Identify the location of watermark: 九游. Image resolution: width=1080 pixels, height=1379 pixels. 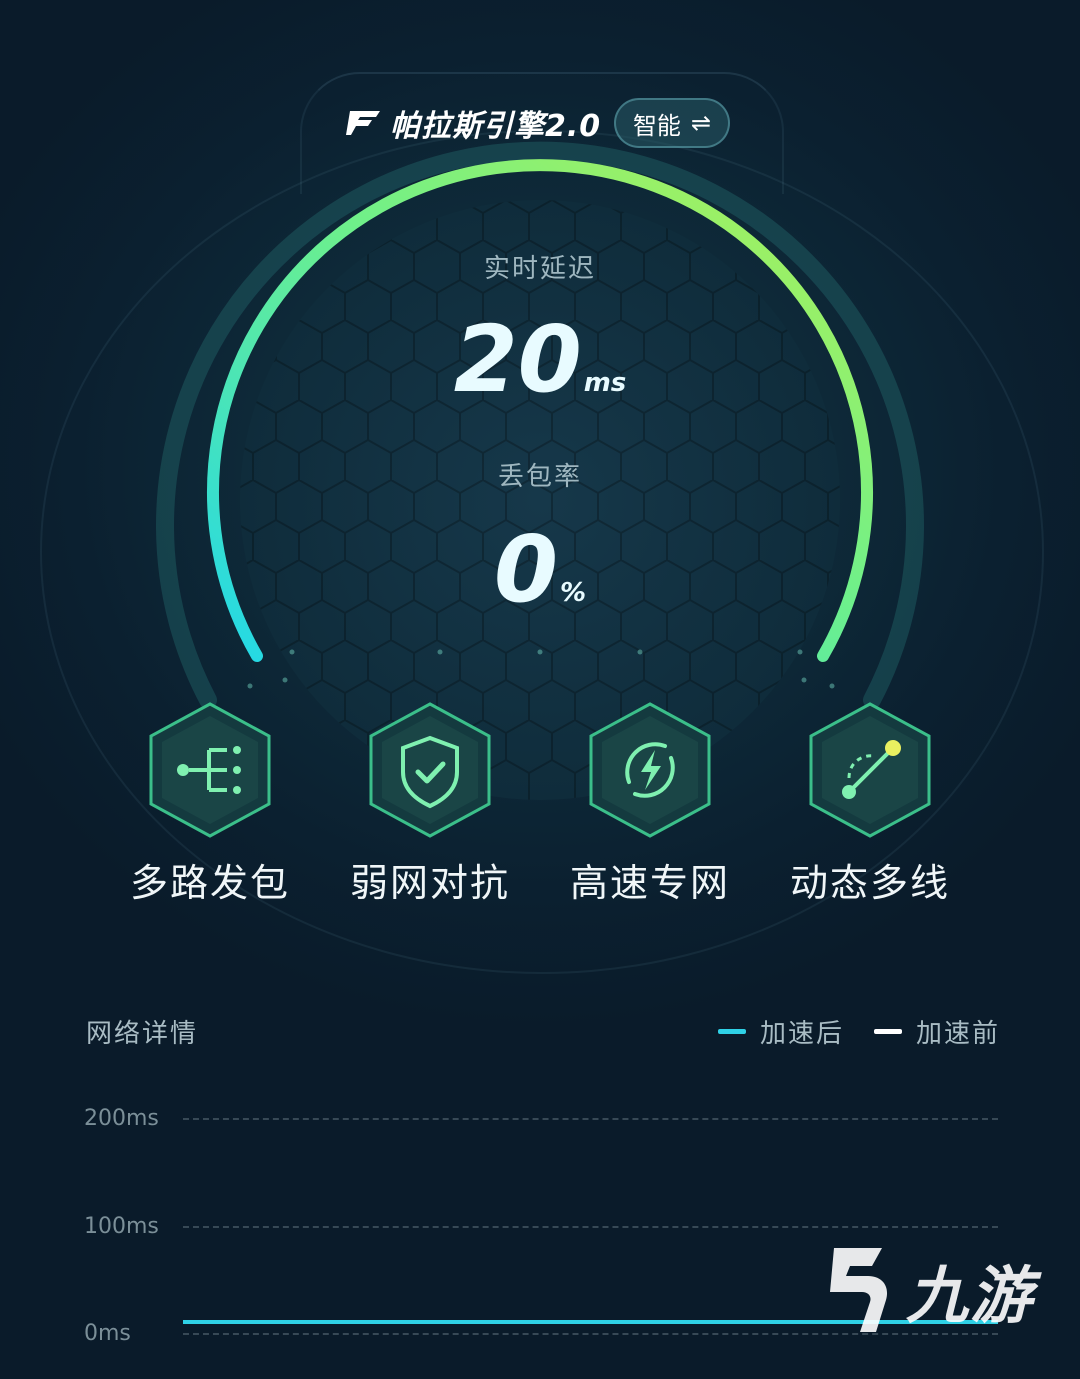
(927, 1290).